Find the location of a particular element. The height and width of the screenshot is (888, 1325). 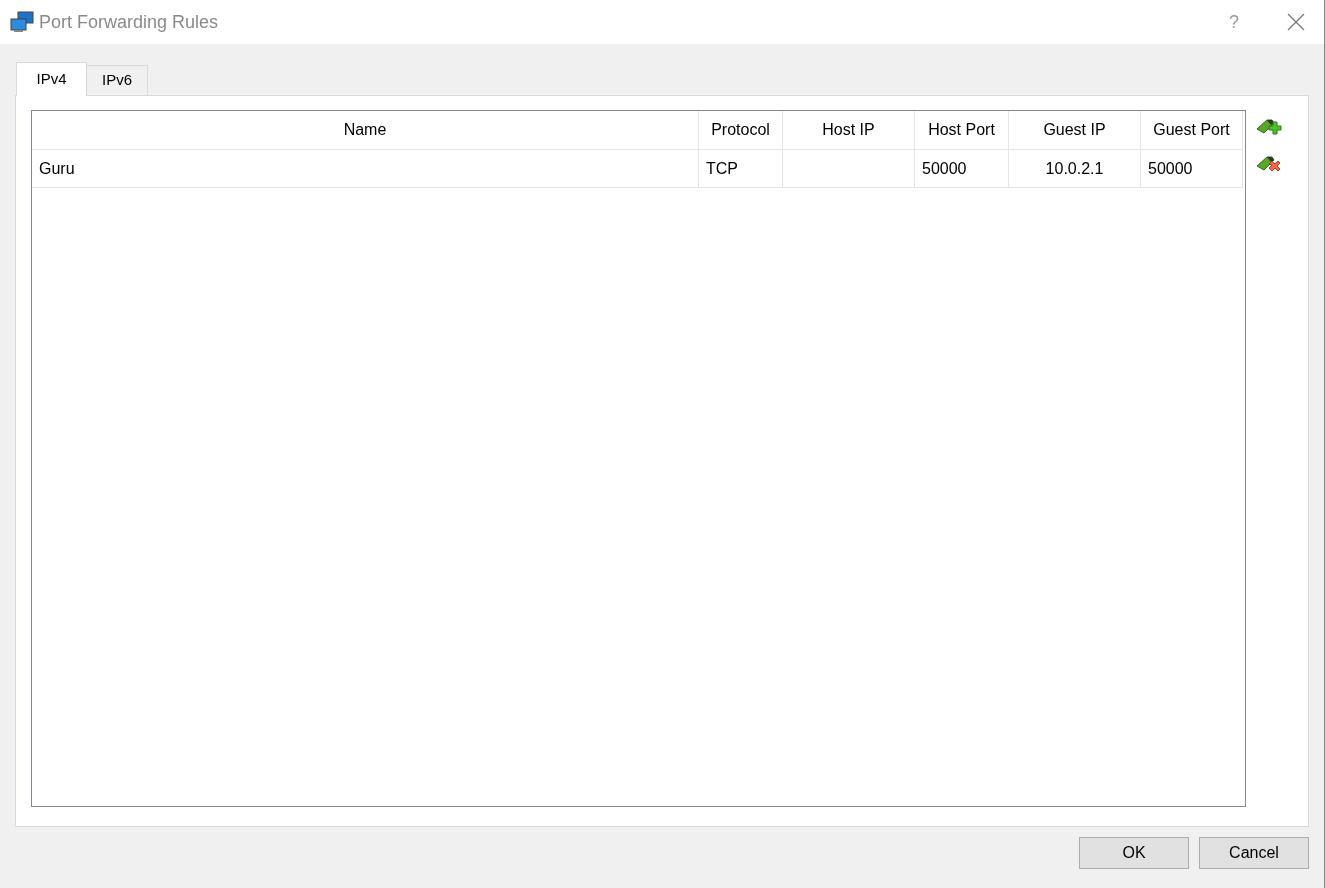

network-computers-icon is located at coordinates (22, 22).